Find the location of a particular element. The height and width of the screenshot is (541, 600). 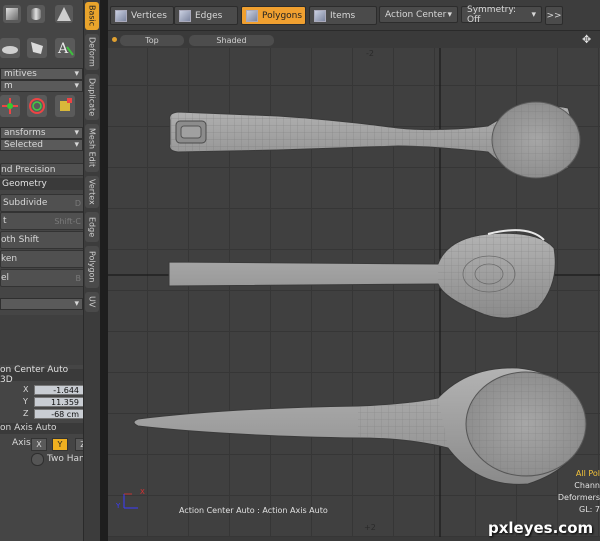

action-center-title: on Center Auto 3D is located at coordinates (34, 375).